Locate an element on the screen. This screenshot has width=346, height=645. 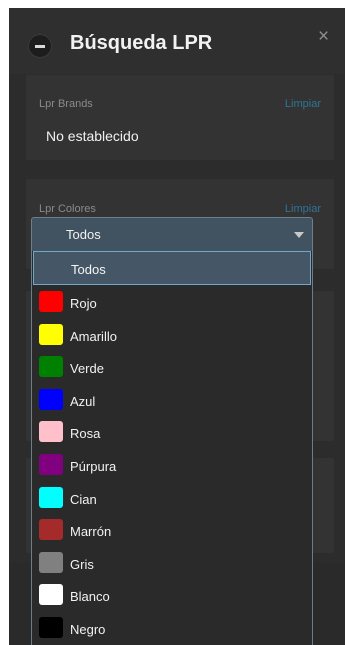
close-icon: × is located at coordinates (323, 36).